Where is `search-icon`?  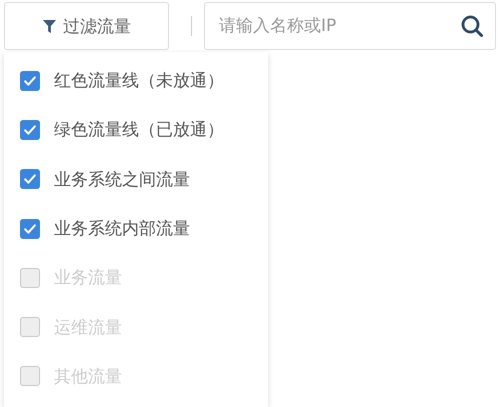 search-icon is located at coordinates (472, 26).